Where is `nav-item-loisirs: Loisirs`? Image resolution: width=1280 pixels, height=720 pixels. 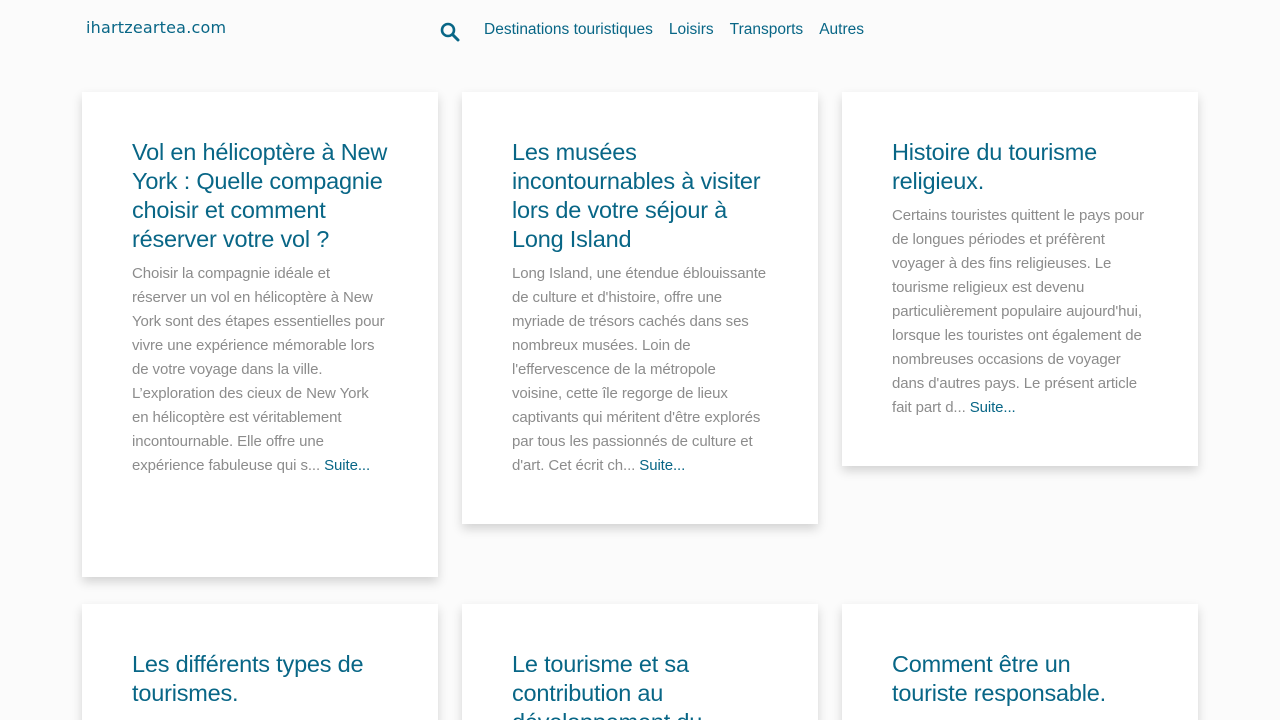
nav-item-loisirs: Loisirs is located at coordinates (691, 30).